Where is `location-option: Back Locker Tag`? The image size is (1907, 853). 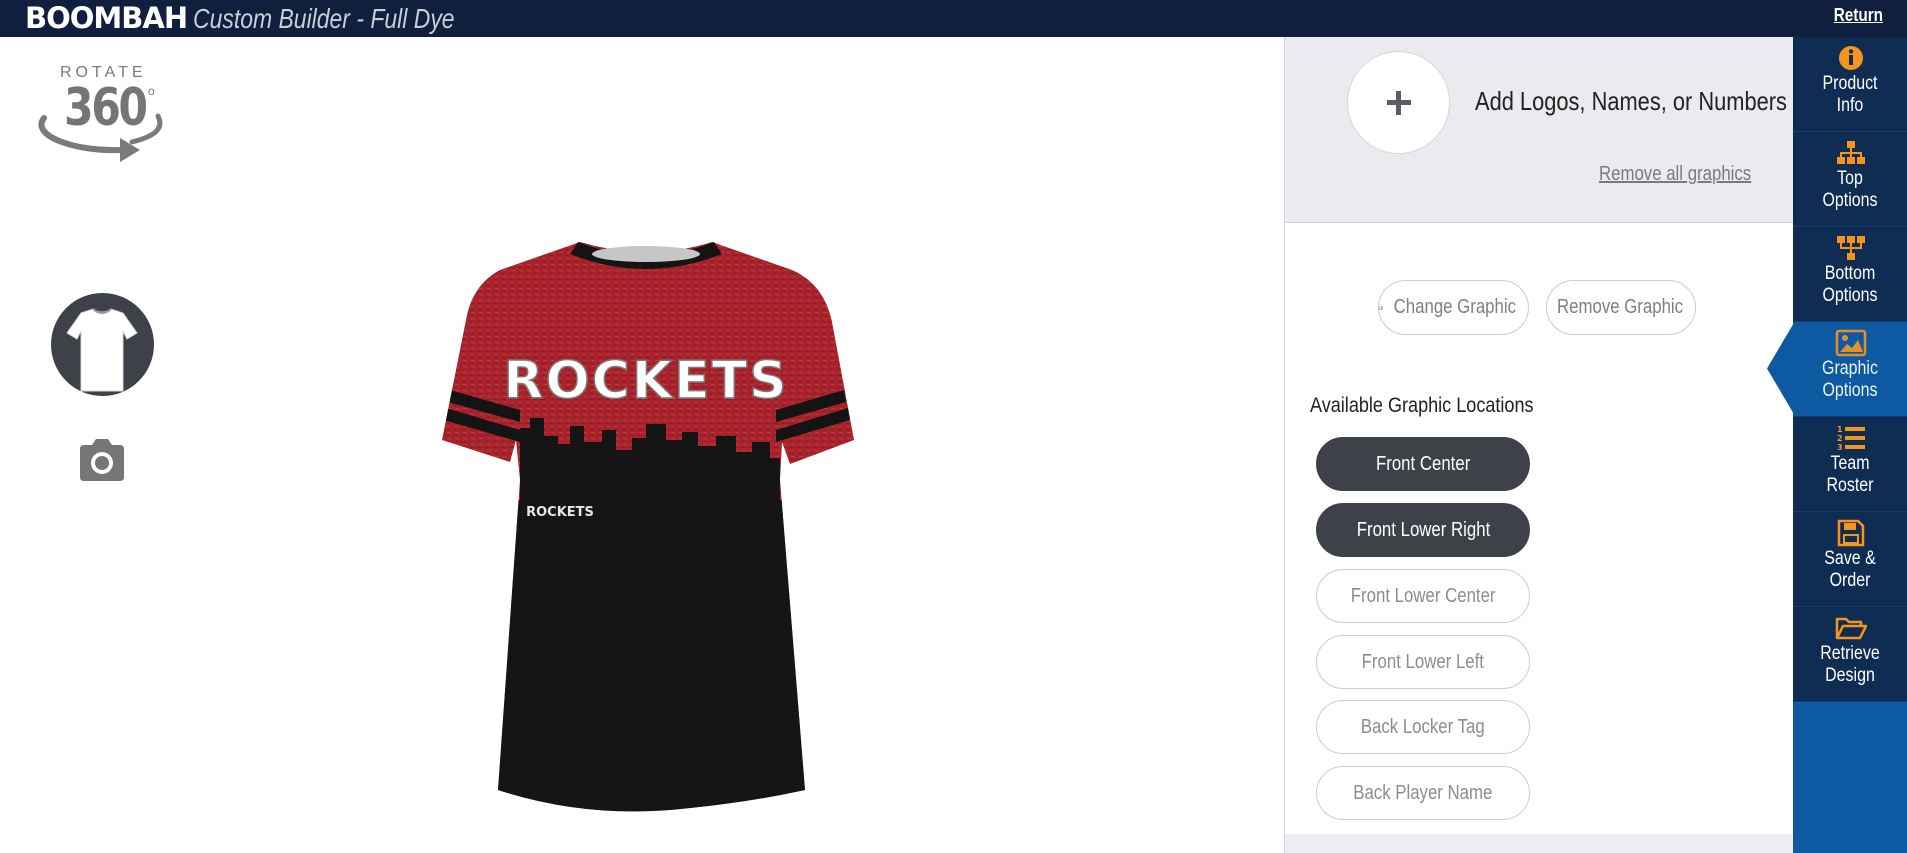
location-option: Back Locker Tag is located at coordinates (1423, 727).